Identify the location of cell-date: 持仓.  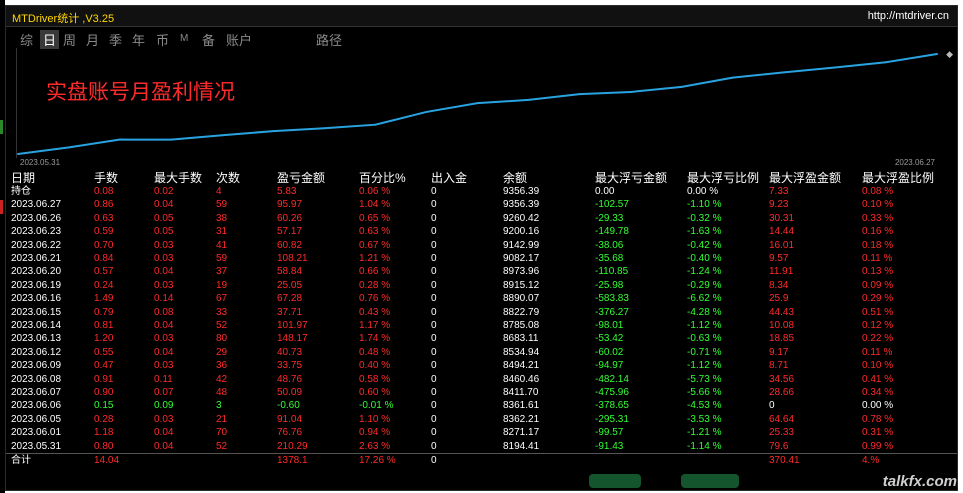
(21, 191).